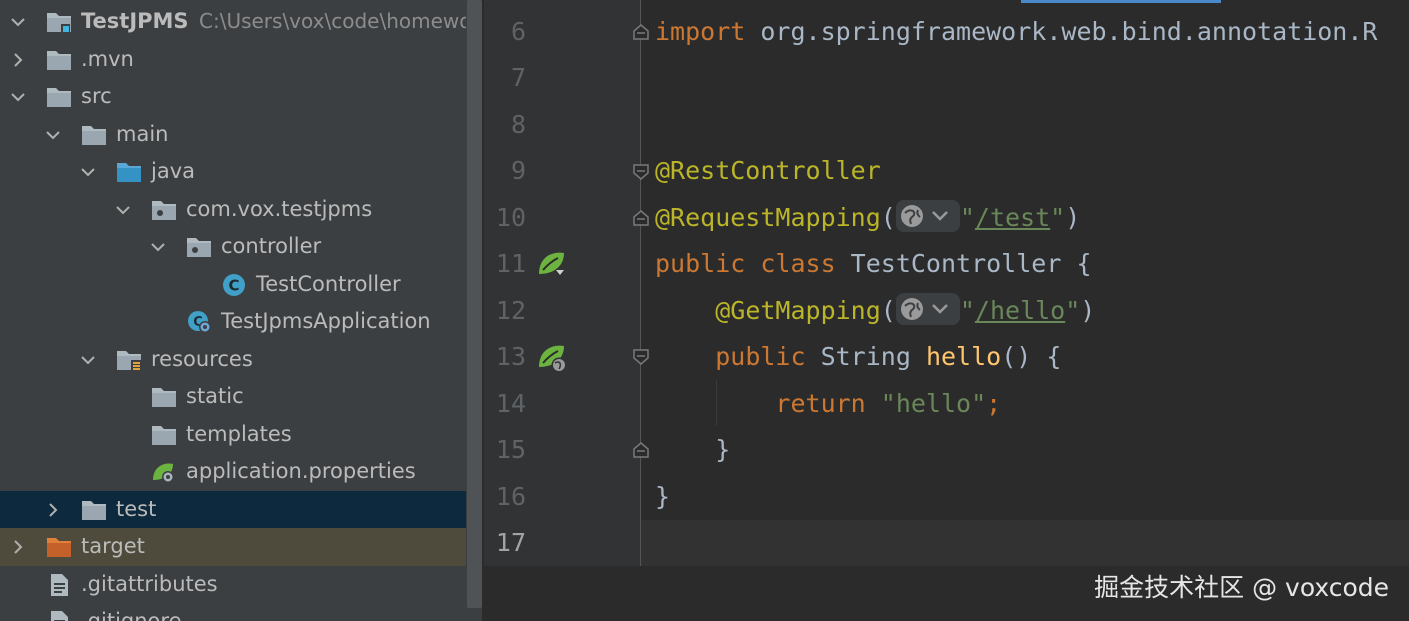 The image size is (1409, 621). What do you see at coordinates (1024, 543) in the screenshot?
I see `current-line-highlight` at bounding box center [1024, 543].